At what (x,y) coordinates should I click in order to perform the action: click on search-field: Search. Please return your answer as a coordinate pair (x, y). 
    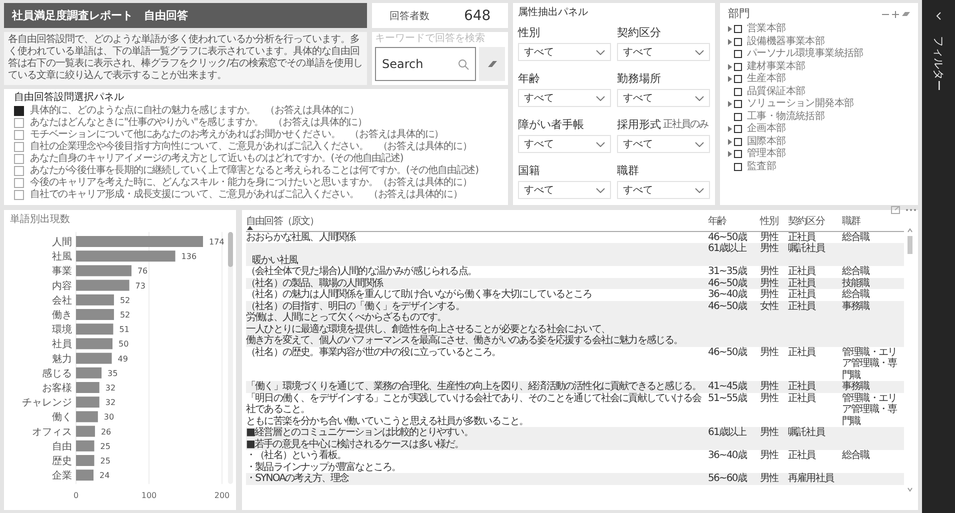
    Looking at the image, I should click on (425, 64).